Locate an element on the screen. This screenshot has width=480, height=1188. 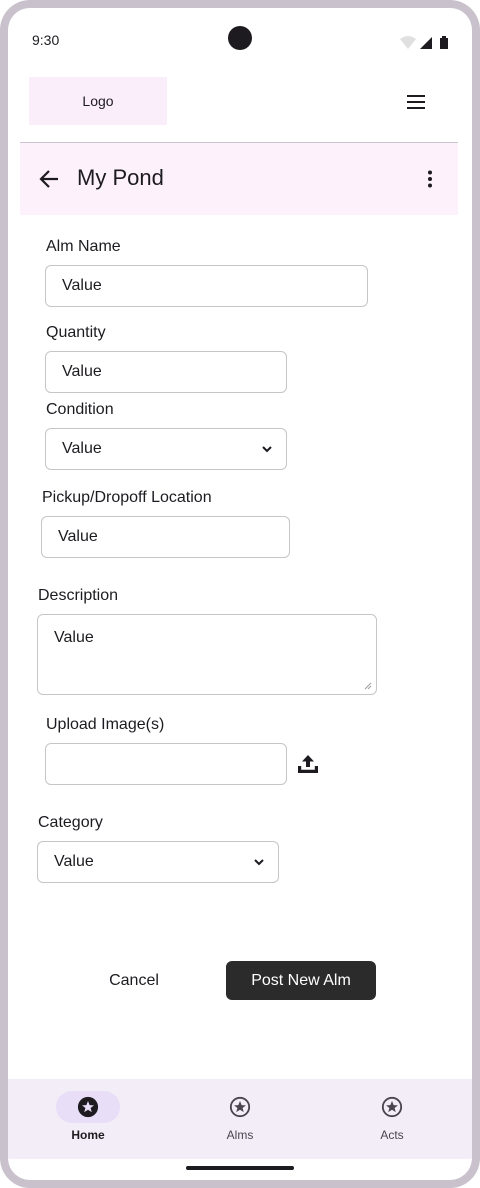
category-label: Category is located at coordinates (70, 822).